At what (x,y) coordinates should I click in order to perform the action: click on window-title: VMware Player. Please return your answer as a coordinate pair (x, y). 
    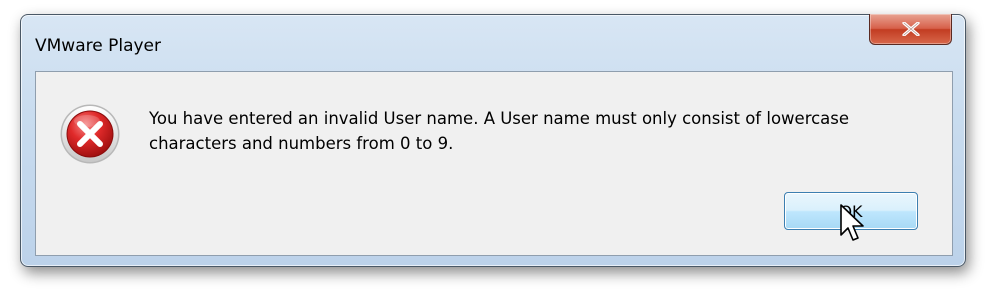
    Looking at the image, I should click on (98, 46).